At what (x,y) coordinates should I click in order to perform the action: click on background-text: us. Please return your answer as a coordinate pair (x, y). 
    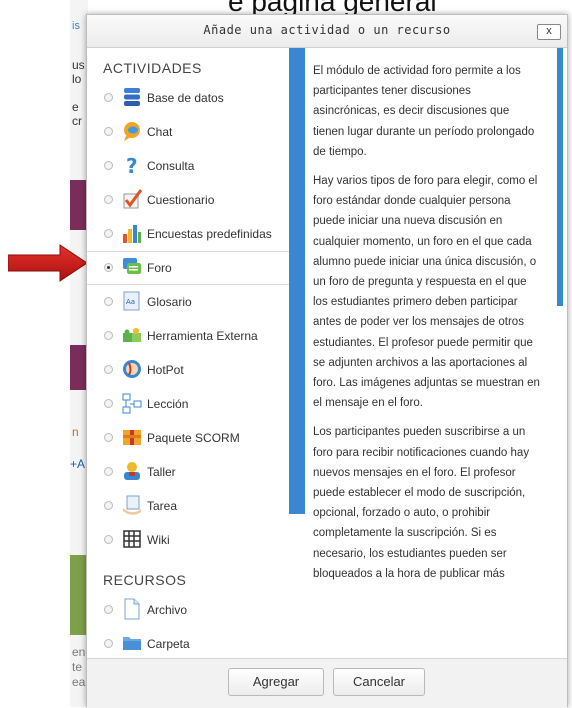
    Looking at the image, I should click on (78, 65).